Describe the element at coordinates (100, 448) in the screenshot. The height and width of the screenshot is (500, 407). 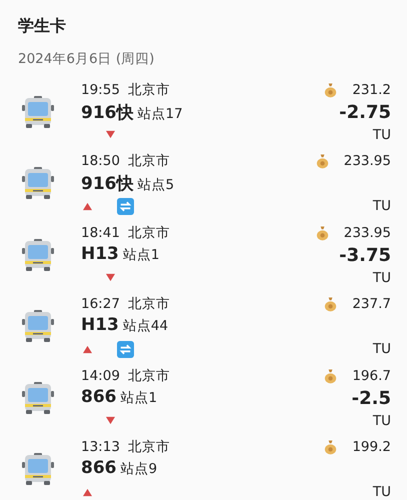
I see `trip-time: 13:13` at that location.